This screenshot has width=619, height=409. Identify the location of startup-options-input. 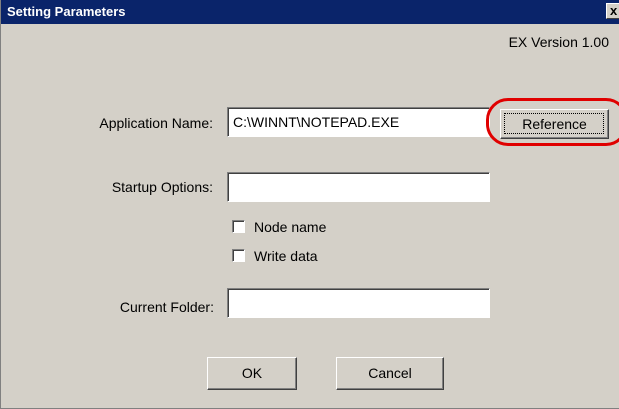
(358, 187).